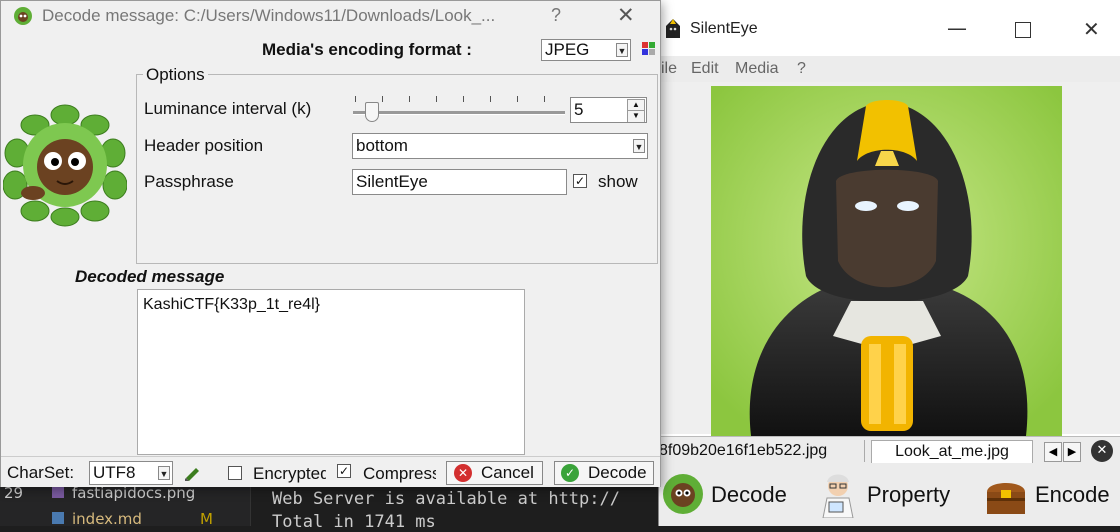  Describe the element at coordinates (762, 451) in the screenshot. I see `tab-image-1: 8f09b20e16f1eb522.jpg` at that location.